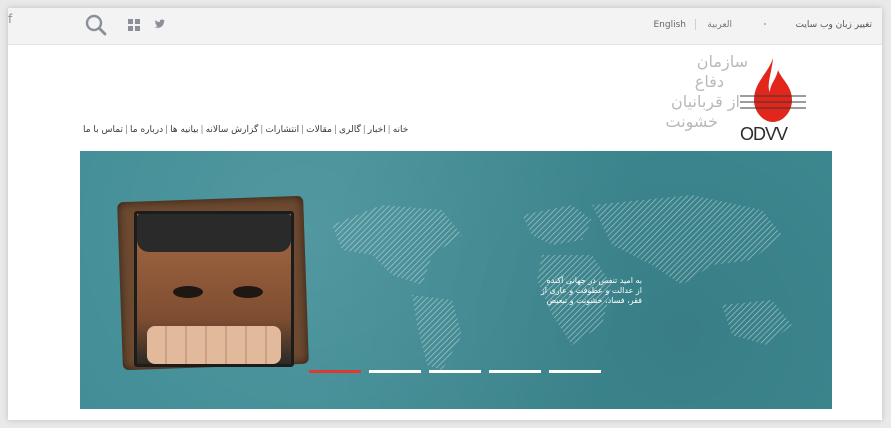 This screenshot has height=428, width=891. Describe the element at coordinates (705, 101) in the screenshot. I see `org-name-line: از قربانیان` at that location.